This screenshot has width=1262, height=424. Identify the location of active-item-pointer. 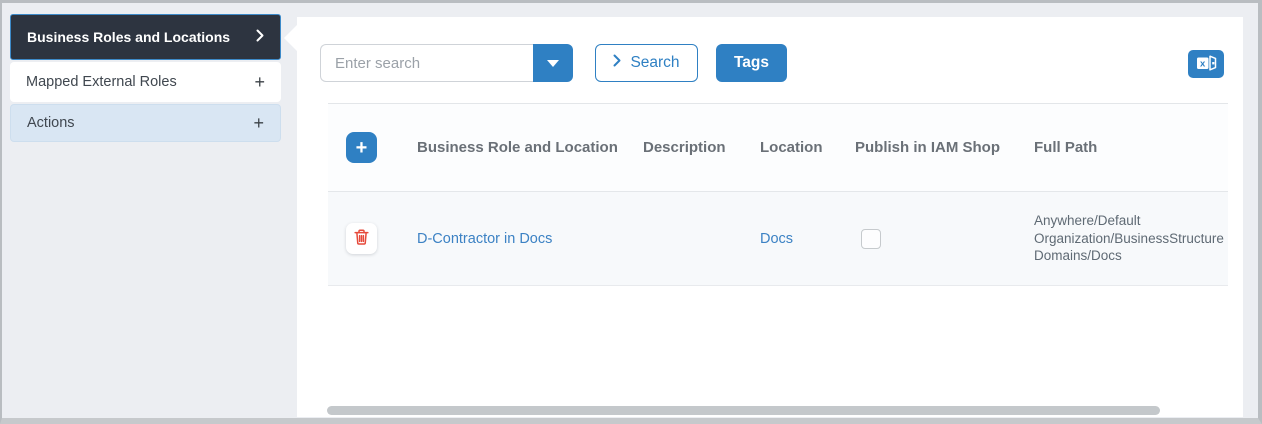
(290, 38).